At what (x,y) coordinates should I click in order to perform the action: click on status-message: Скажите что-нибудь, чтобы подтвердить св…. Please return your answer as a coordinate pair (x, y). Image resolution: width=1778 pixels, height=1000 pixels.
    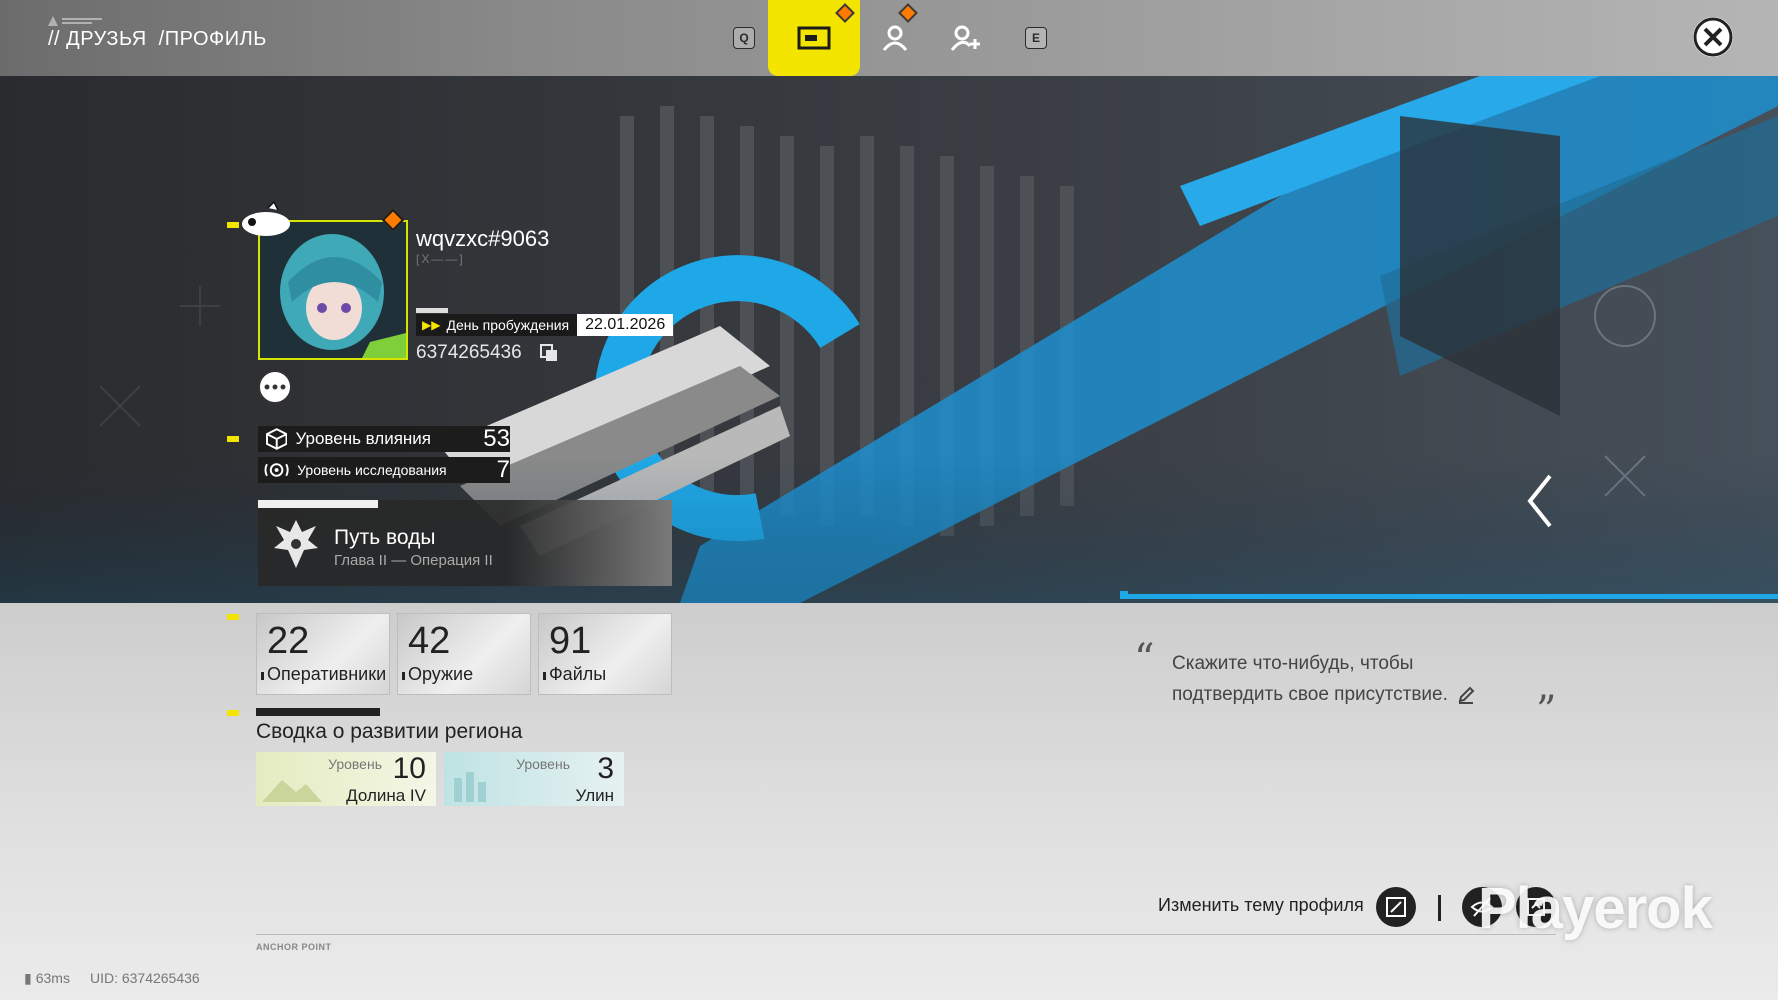
    Looking at the image, I should click on (1332, 679).